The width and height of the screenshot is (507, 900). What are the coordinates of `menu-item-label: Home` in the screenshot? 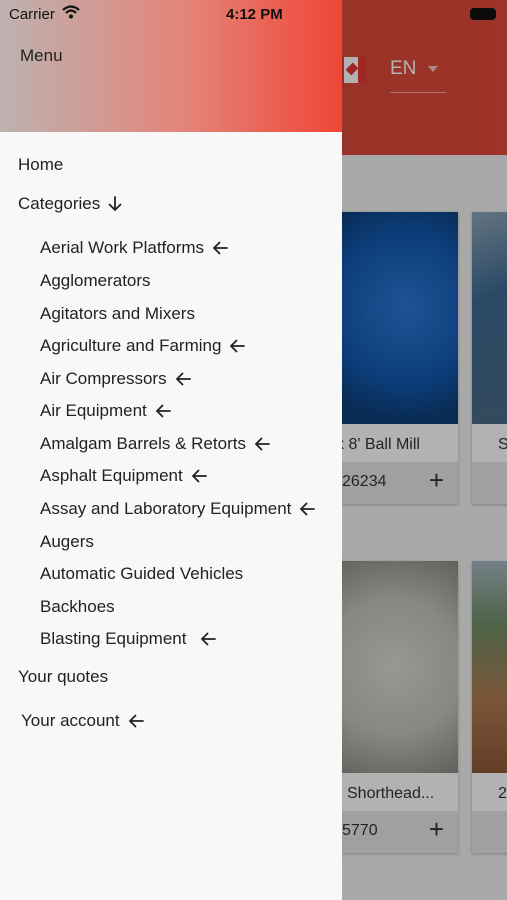 It's located at (41, 164).